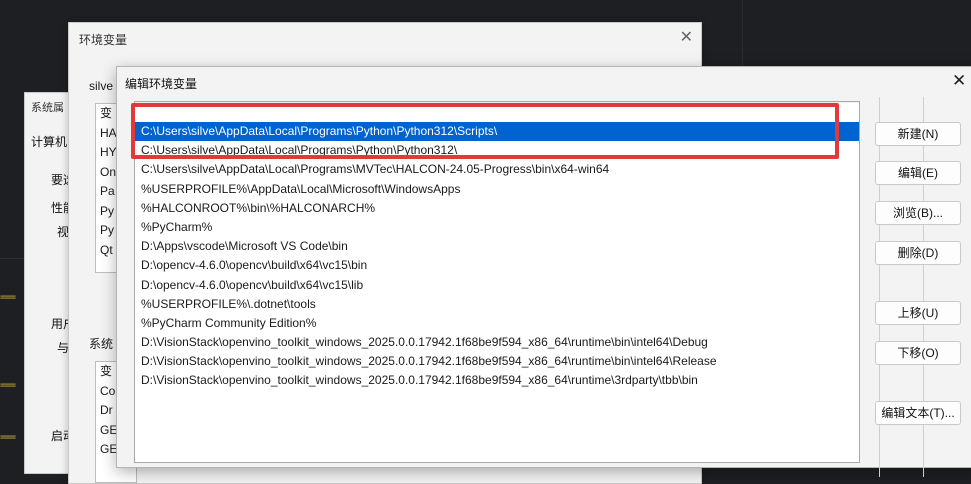  What do you see at coordinates (918, 253) in the screenshot?
I see `delete-button: 删除(D)` at bounding box center [918, 253].